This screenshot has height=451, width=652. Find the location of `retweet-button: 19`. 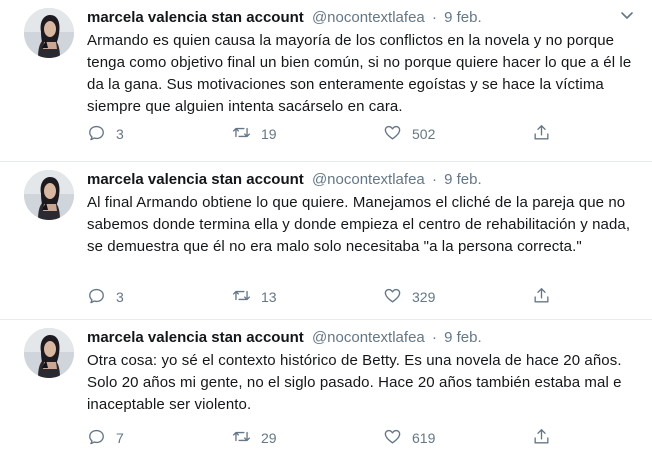

retweet-button: 19 is located at coordinates (254, 134).